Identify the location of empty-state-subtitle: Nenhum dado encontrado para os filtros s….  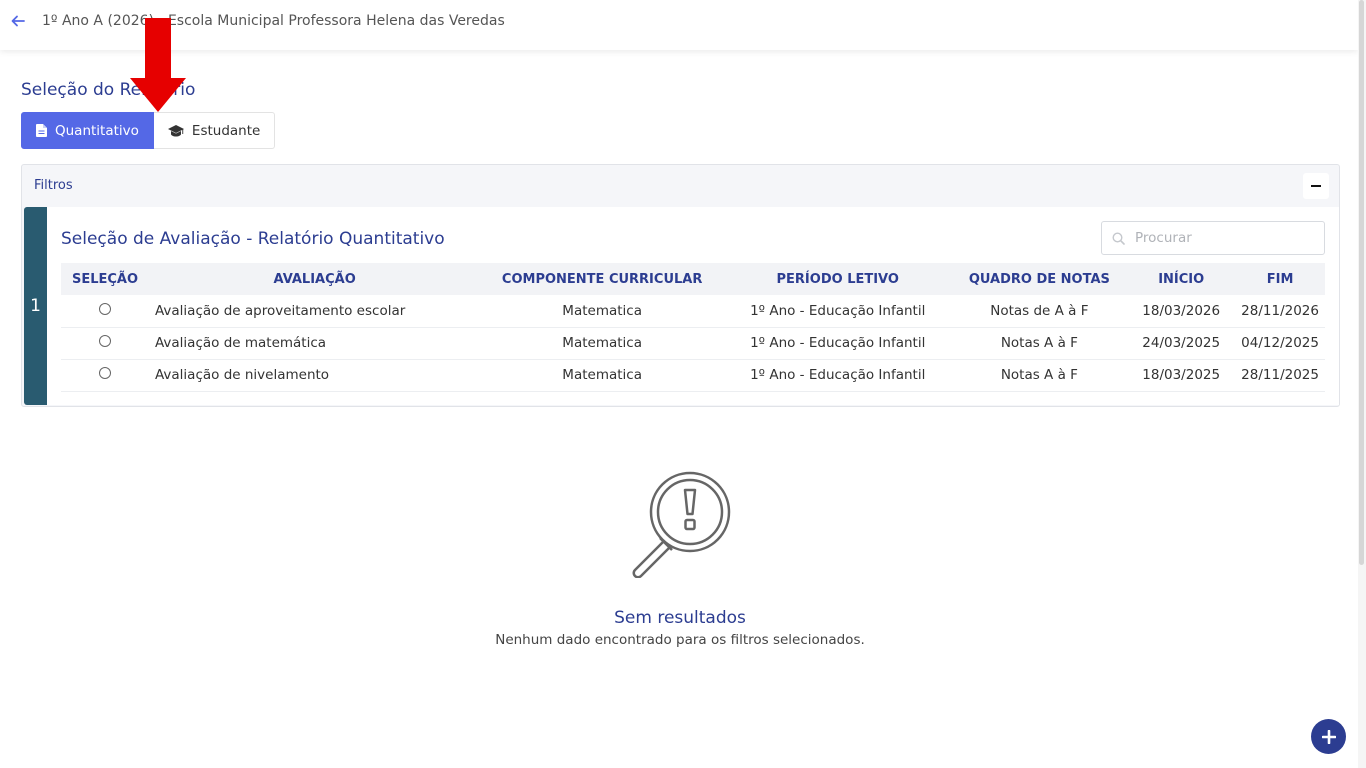
(680, 640).